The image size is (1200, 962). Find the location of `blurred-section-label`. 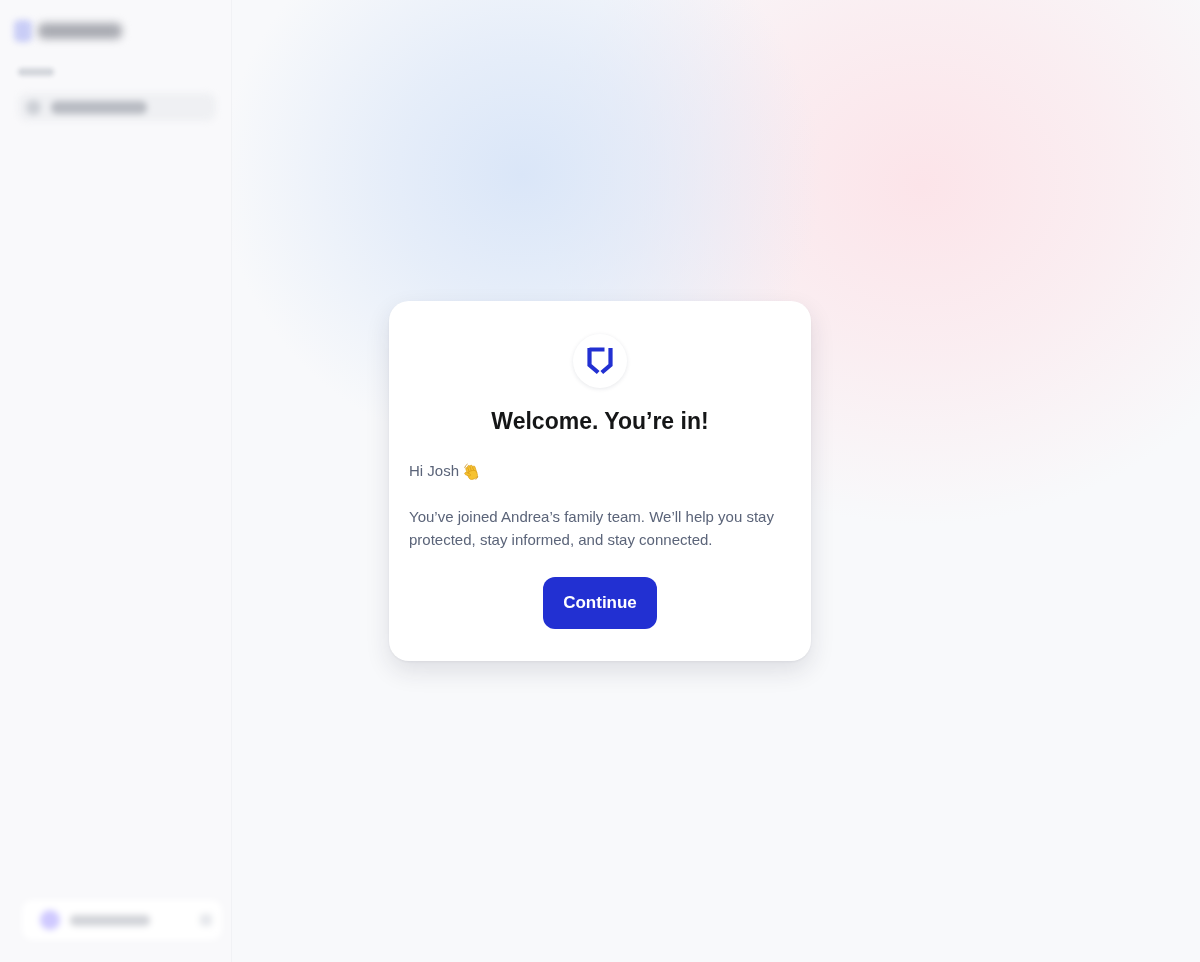

blurred-section-label is located at coordinates (36, 72).